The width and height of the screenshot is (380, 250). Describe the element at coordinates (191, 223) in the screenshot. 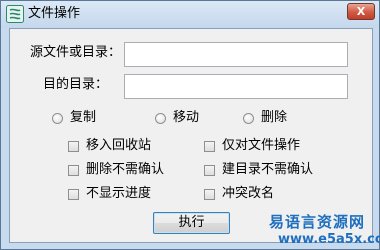

I see `execute-button: 执行` at that location.